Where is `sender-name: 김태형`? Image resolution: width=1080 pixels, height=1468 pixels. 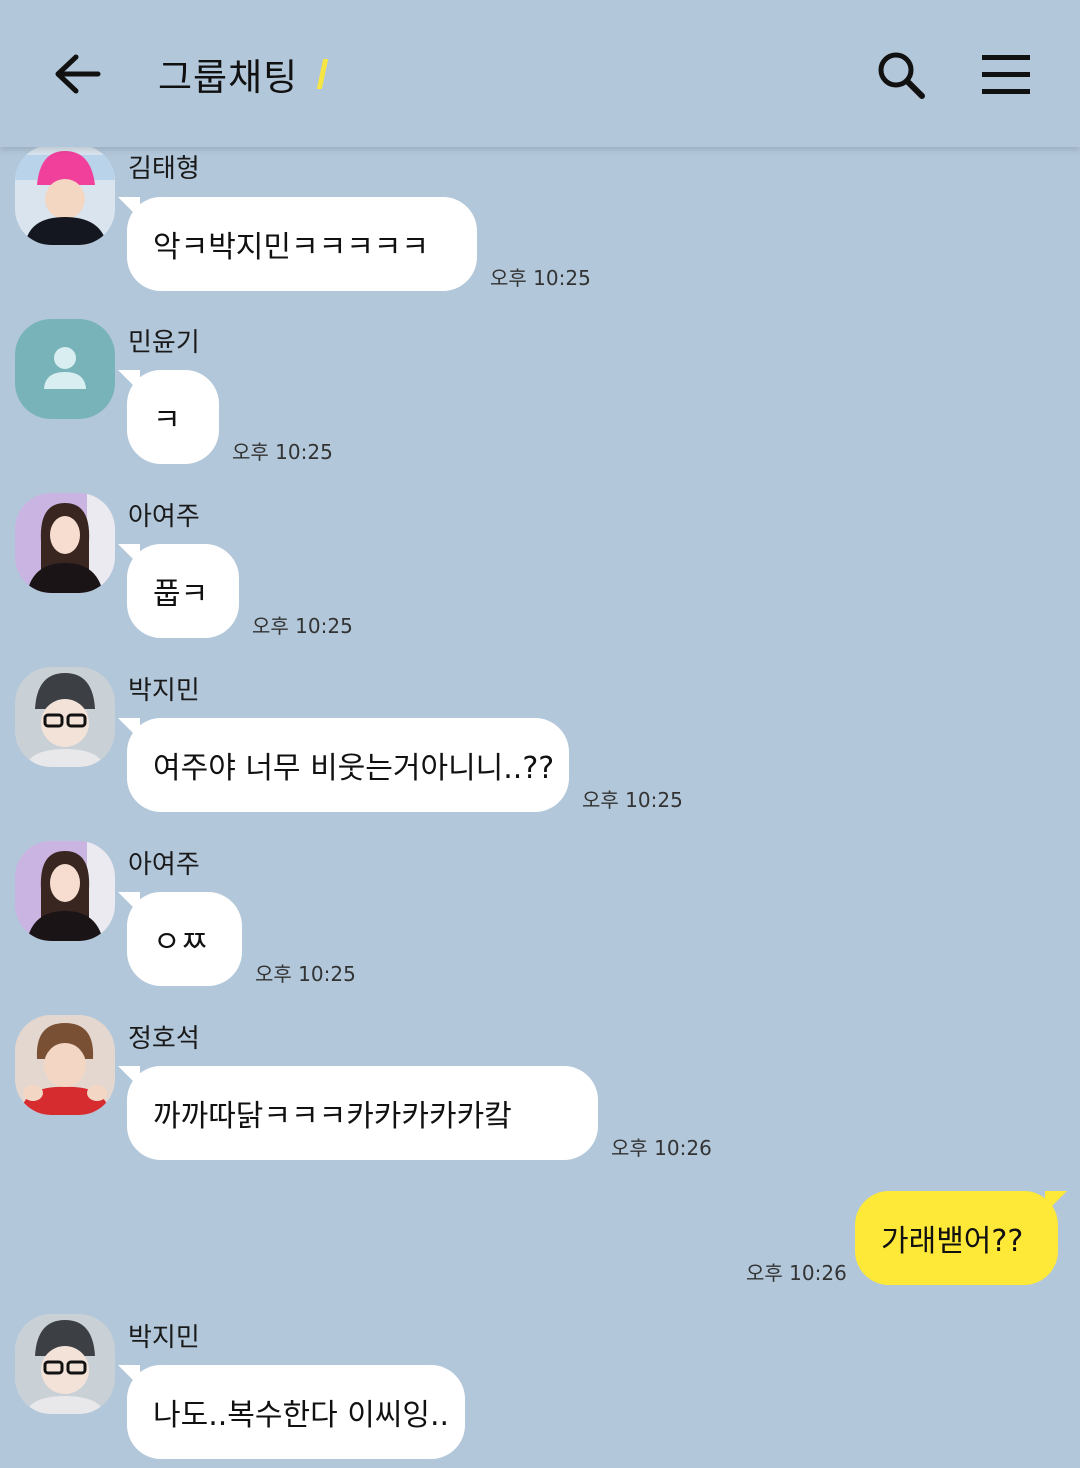
sender-name: 김태형 is located at coordinates (164, 169).